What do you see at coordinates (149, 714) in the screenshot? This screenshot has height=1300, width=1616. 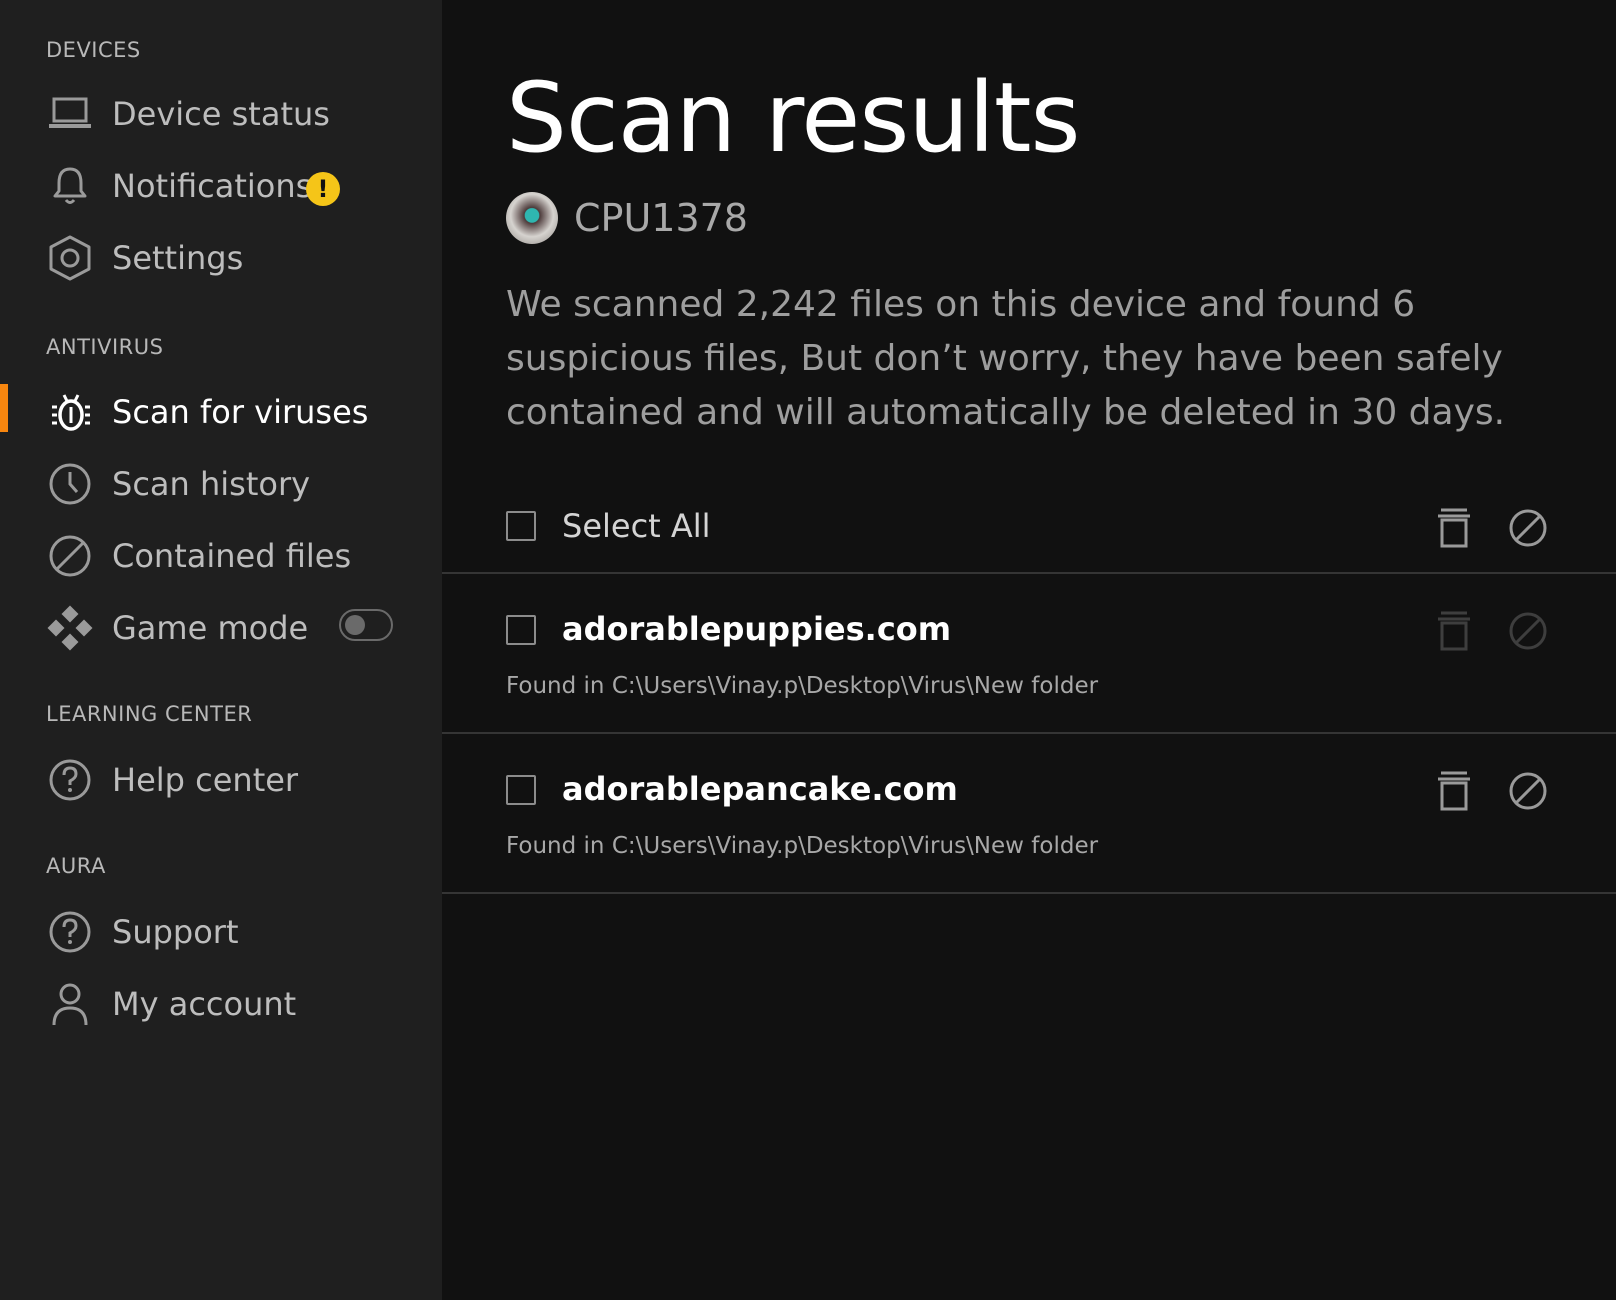 I see `section-header-learning-center: LEARNING CENTER` at bounding box center [149, 714].